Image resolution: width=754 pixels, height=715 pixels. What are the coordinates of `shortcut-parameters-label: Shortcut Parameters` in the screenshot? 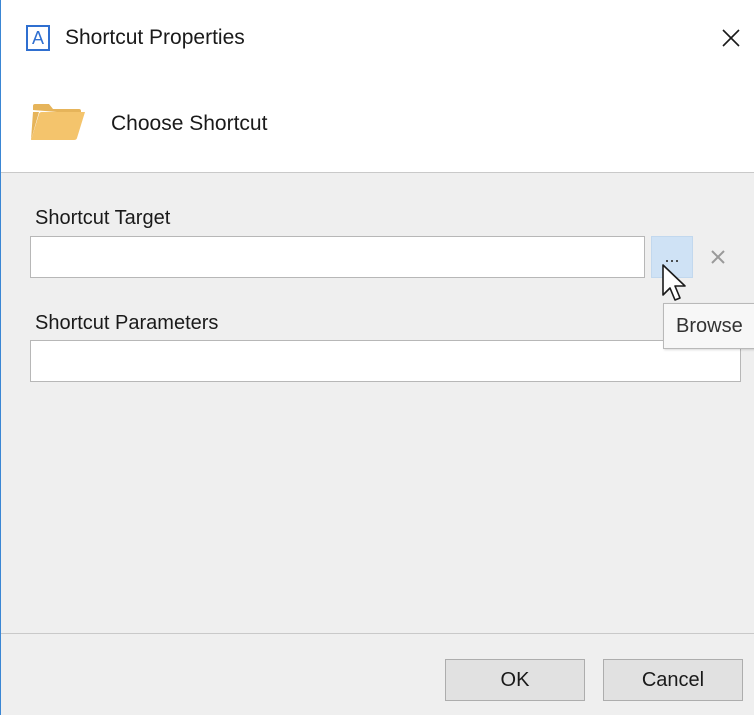 It's located at (127, 323).